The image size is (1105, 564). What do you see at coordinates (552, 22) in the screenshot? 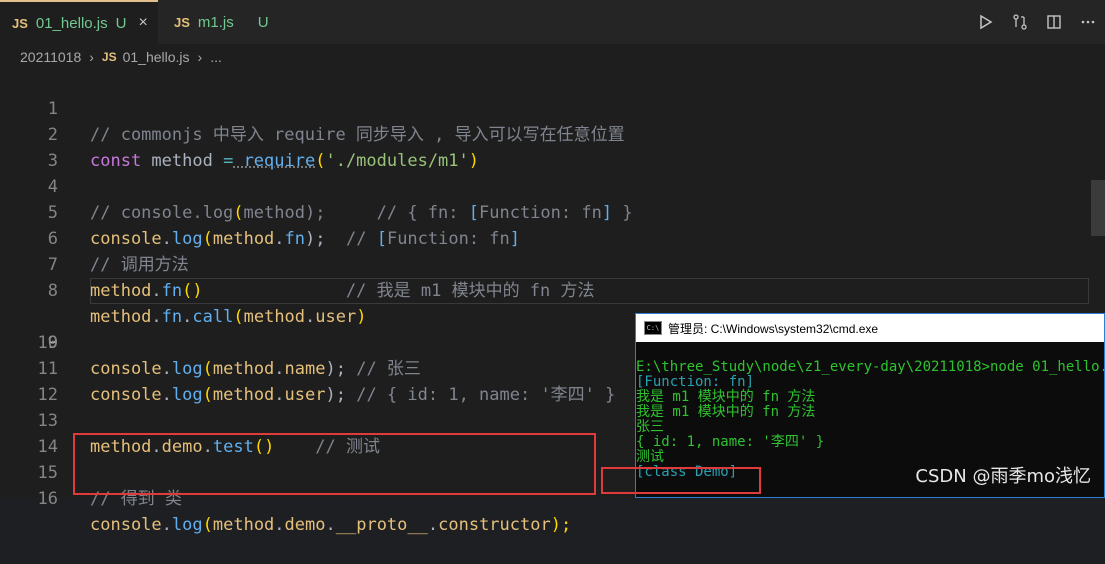
I see `tab-bar: JS 01_hello.js U × JS m1.js U` at bounding box center [552, 22].